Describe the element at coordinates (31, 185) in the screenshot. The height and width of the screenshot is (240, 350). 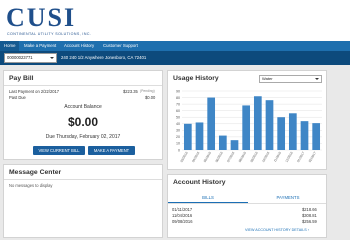
I see `empty-messages-text: No messages to display` at that location.